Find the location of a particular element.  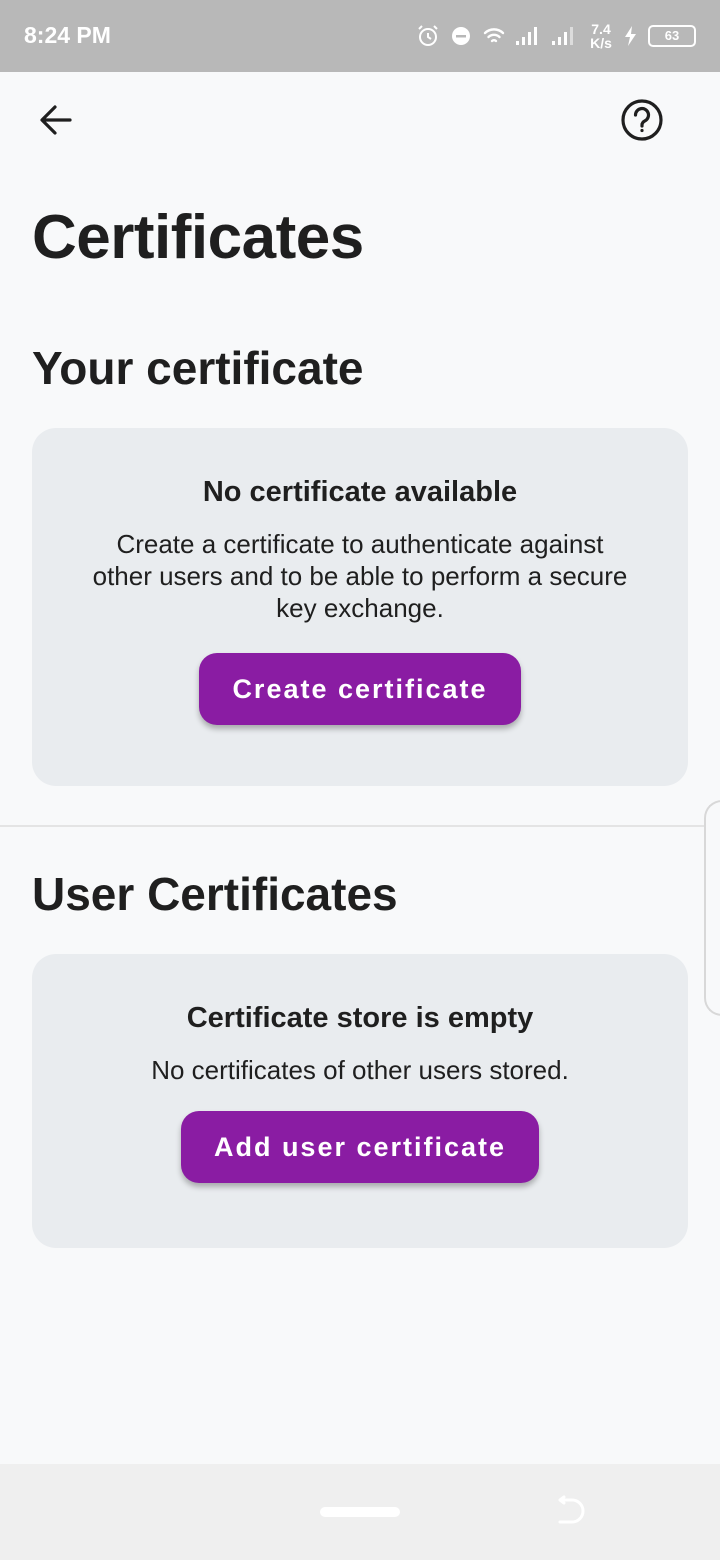

home-gesture-pill is located at coordinates (360, 1512).